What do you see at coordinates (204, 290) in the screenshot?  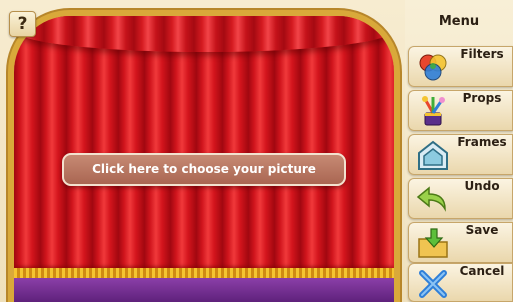 I see `stage-floor` at bounding box center [204, 290].